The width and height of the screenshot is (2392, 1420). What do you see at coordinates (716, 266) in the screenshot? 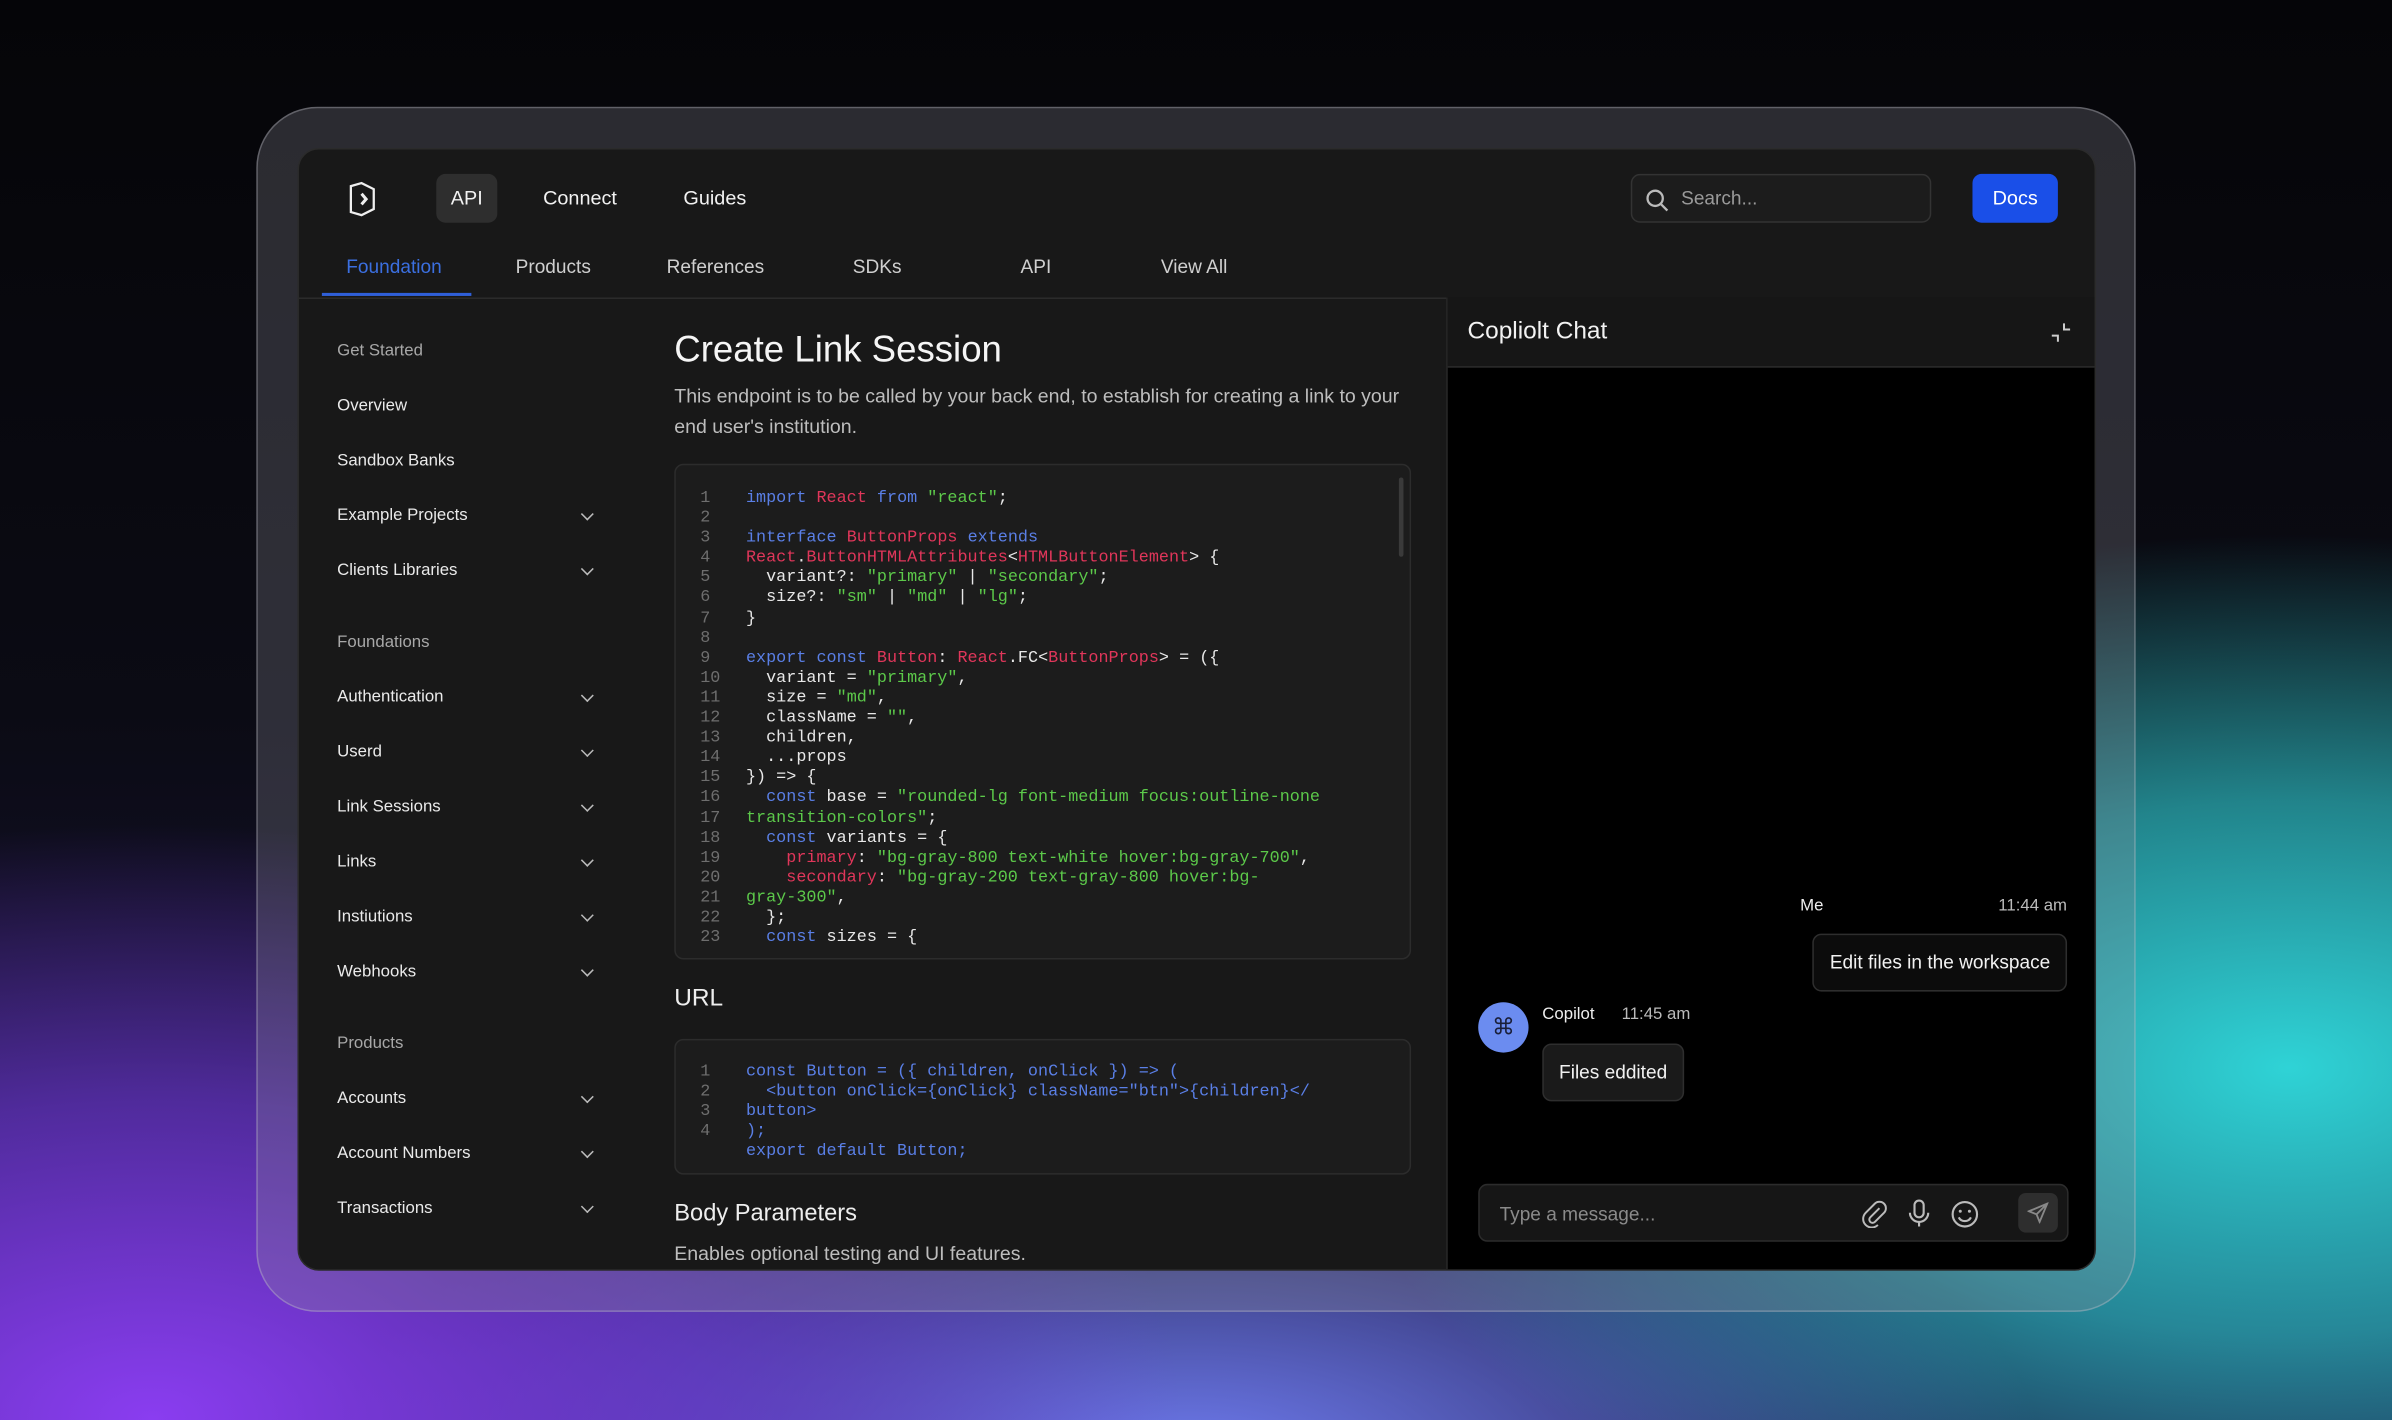
I see `tab-references: References` at bounding box center [716, 266].